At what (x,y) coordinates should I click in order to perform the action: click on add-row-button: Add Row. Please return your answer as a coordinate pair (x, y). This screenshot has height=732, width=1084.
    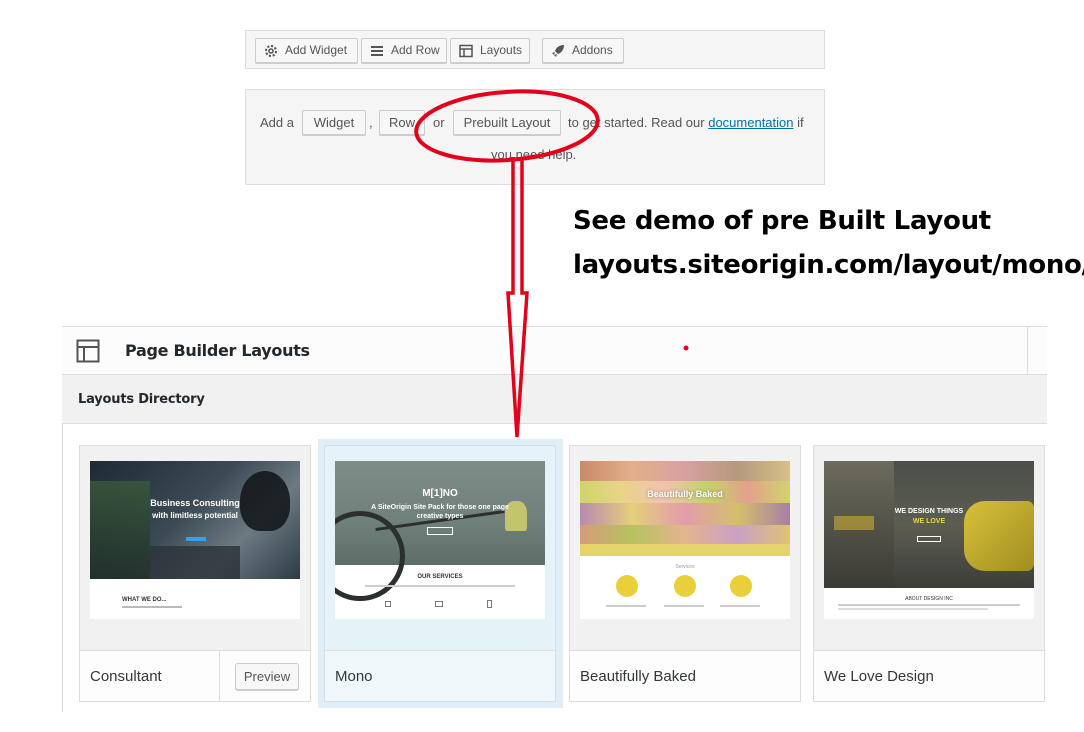
    Looking at the image, I should click on (404, 50).